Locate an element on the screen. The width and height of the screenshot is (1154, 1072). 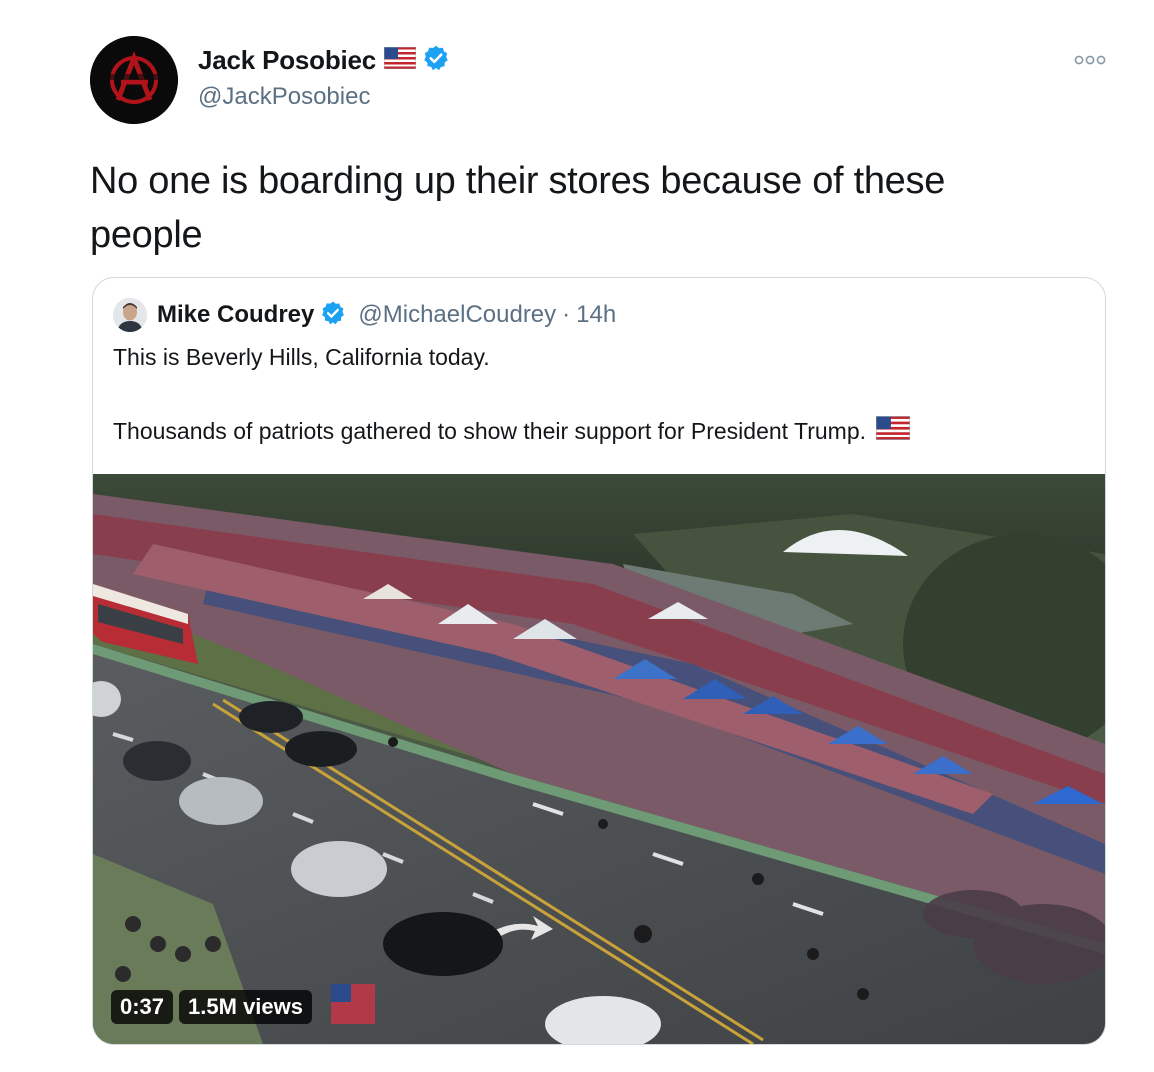
quoted-author-avatar is located at coordinates (130, 315).